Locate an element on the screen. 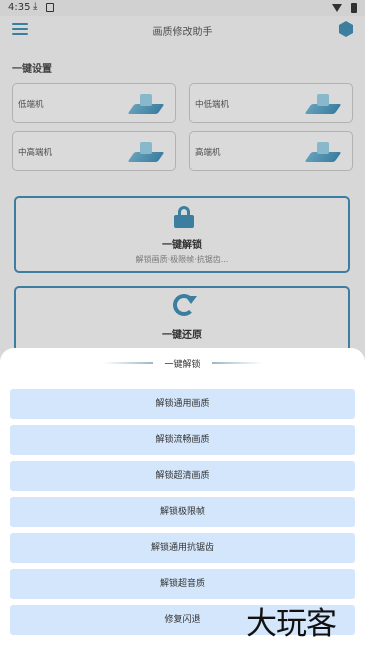  option-unlock-smooth-quality: 解锁流畅画质 is located at coordinates (182, 440).